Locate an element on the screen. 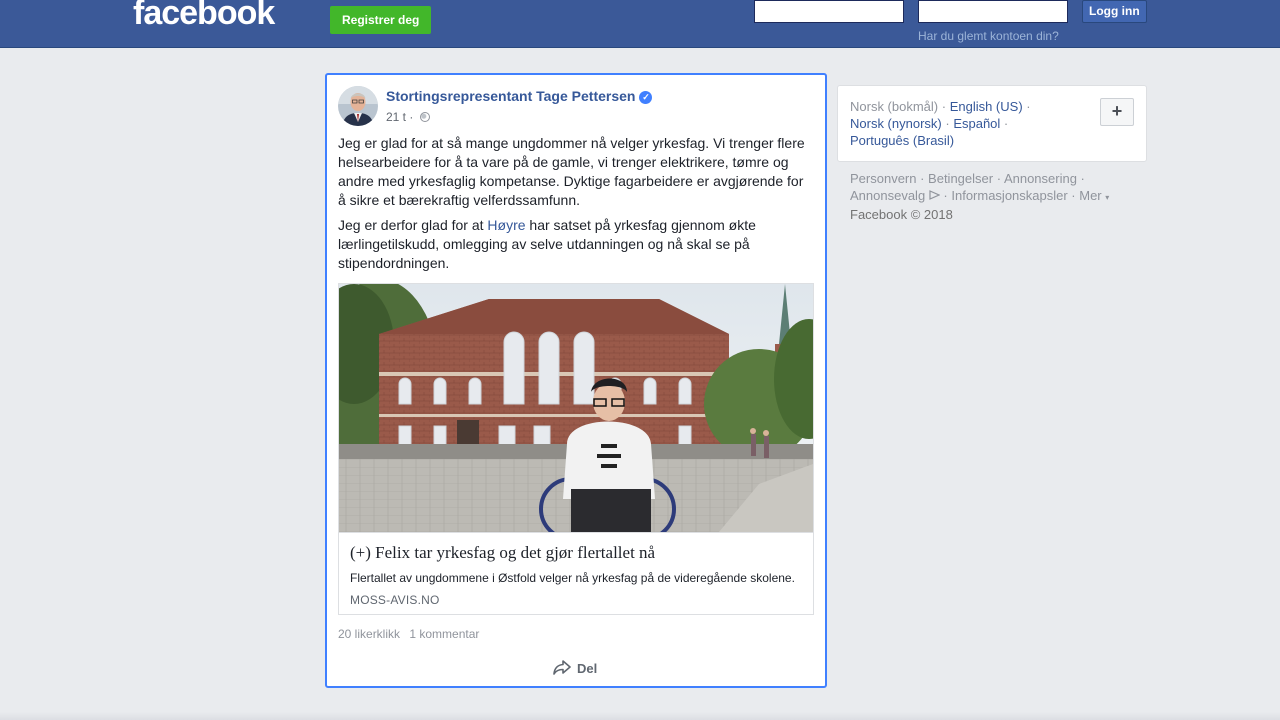 This screenshot has width=1280, height=720. language-espanol: Español is located at coordinates (976, 123).